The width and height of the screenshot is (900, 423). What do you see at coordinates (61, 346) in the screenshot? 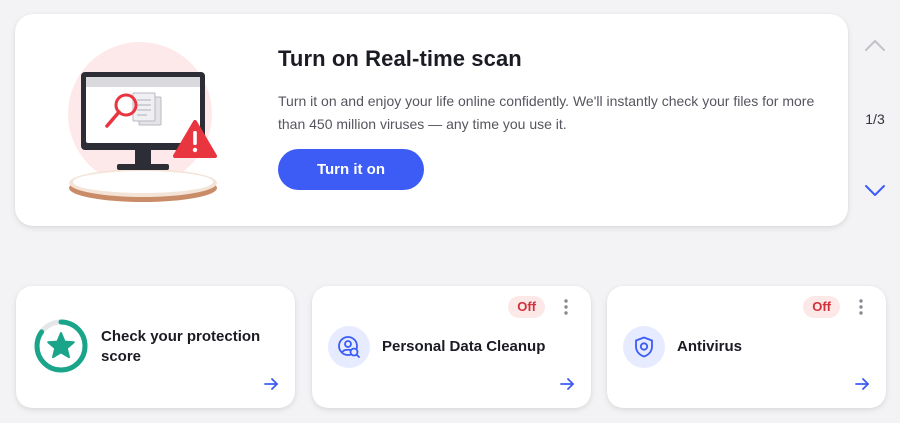
I see `star-score-ring-icon` at bounding box center [61, 346].